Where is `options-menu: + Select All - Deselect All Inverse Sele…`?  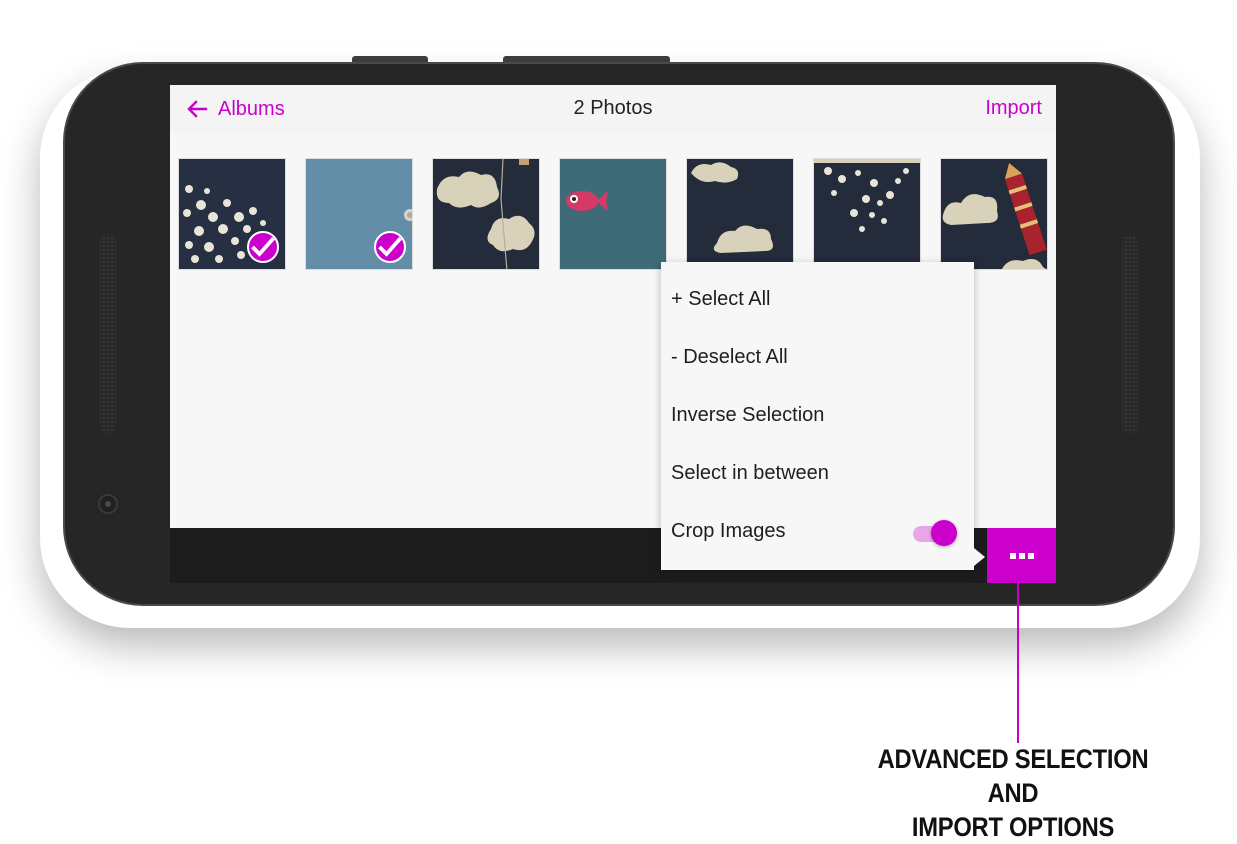 options-menu: + Select All - Deselect All Inverse Sele… is located at coordinates (817, 416).